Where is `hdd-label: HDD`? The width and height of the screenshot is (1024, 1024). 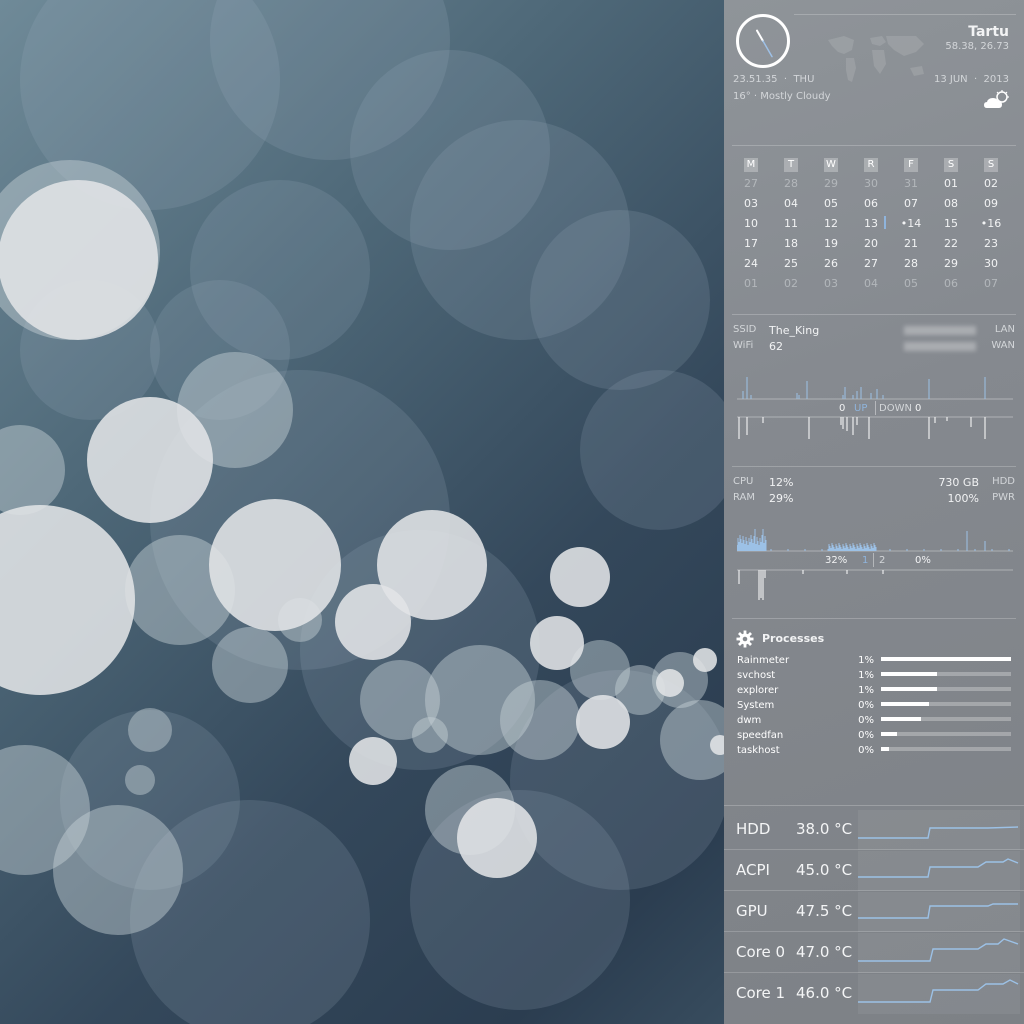
hdd-label: HDD is located at coordinates (1003, 481).